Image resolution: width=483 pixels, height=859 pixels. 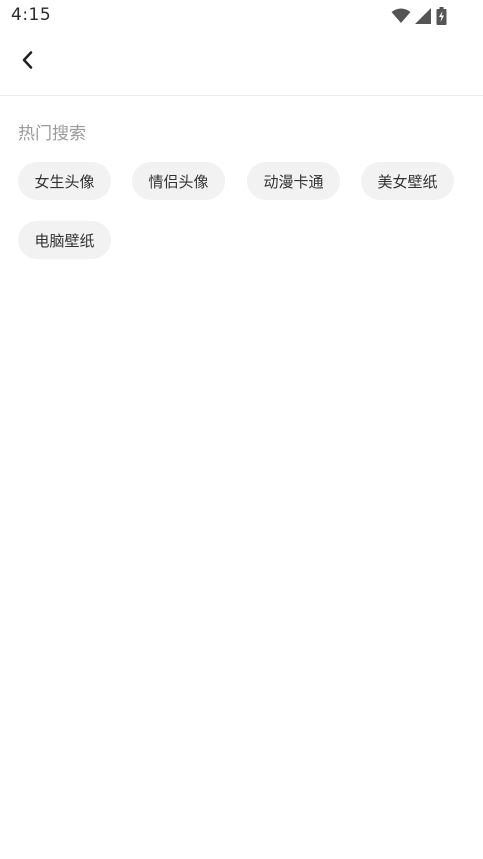 I want to click on status-icons, so click(x=419, y=16).